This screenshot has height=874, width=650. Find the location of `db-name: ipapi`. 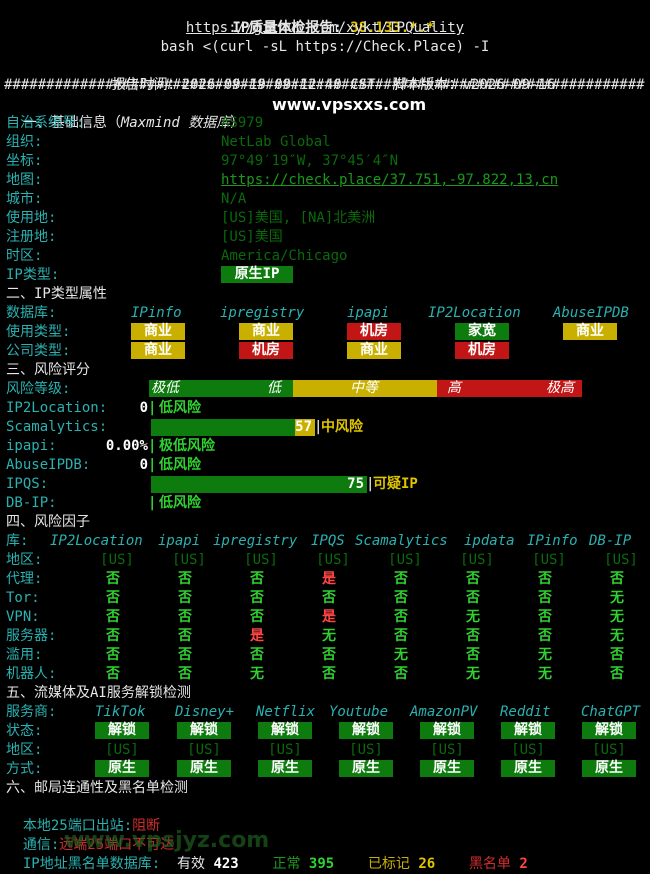

db-name: ipapi is located at coordinates (368, 313).